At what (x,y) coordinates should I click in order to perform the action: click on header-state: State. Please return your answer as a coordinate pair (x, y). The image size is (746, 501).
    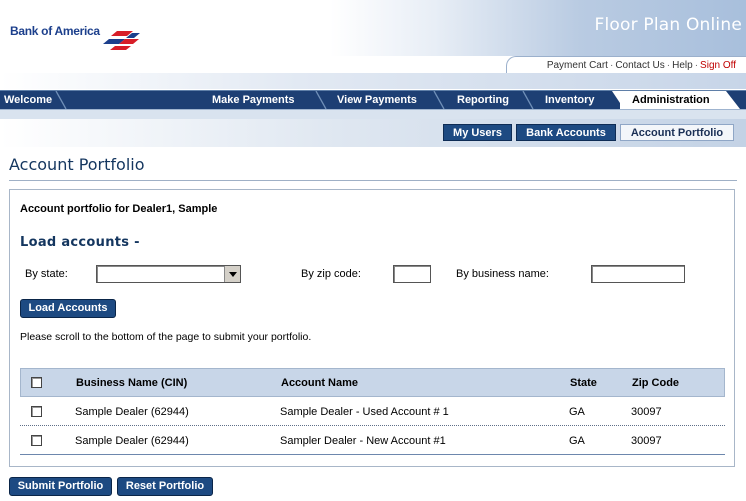
    Looking at the image, I should click on (583, 383).